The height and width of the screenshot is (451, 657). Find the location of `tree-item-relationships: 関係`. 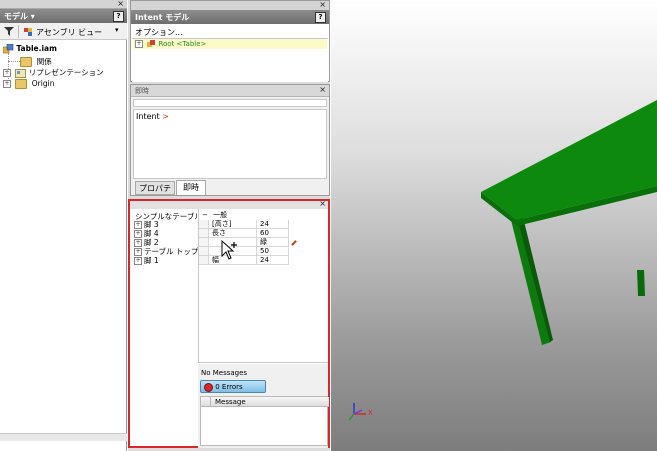

tree-item-relationships: 関係 is located at coordinates (30, 61).